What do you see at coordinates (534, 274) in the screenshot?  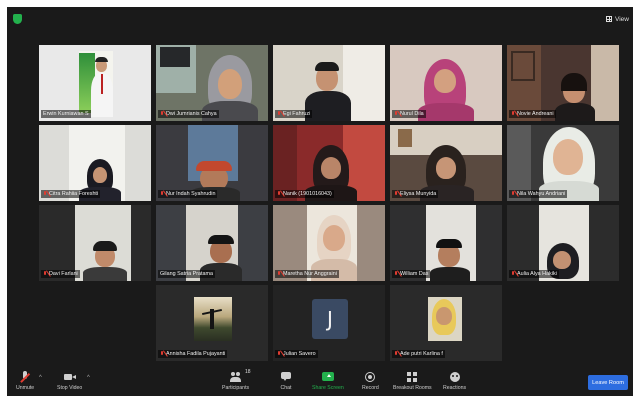 I see `participant-name-label: Aulia Alya Hakiki` at bounding box center [534, 274].